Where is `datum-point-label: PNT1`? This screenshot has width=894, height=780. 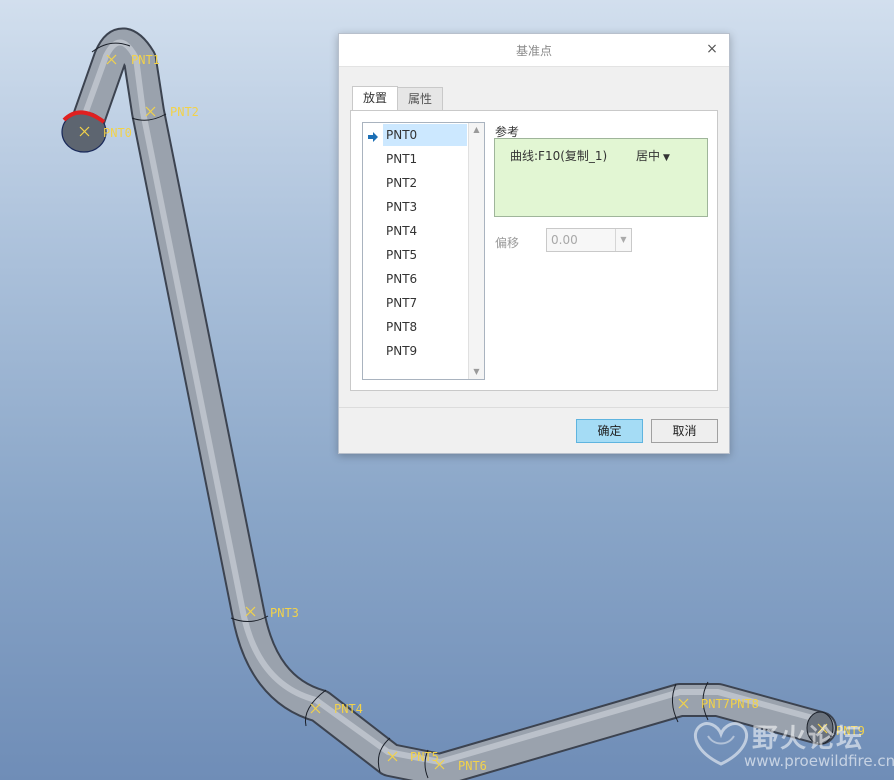
datum-point-label: PNT1 is located at coordinates (145, 60).